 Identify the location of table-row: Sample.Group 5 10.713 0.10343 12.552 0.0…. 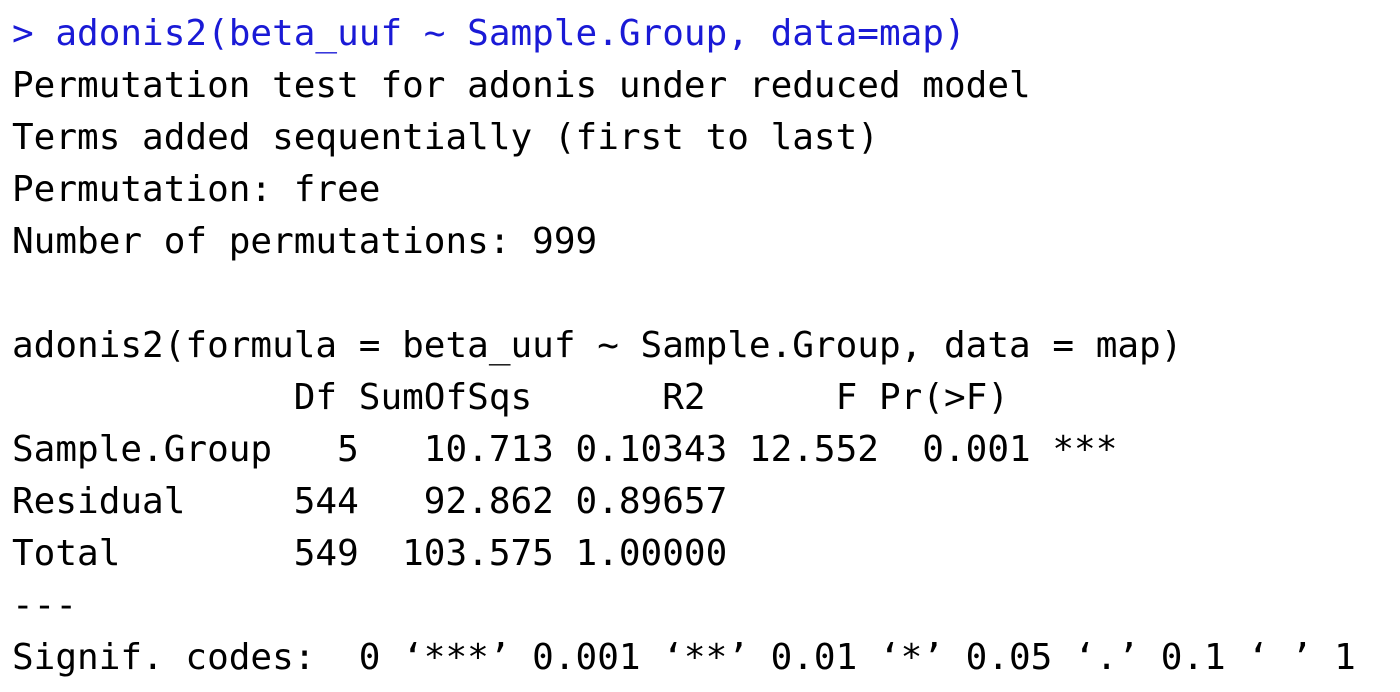
(565, 449).